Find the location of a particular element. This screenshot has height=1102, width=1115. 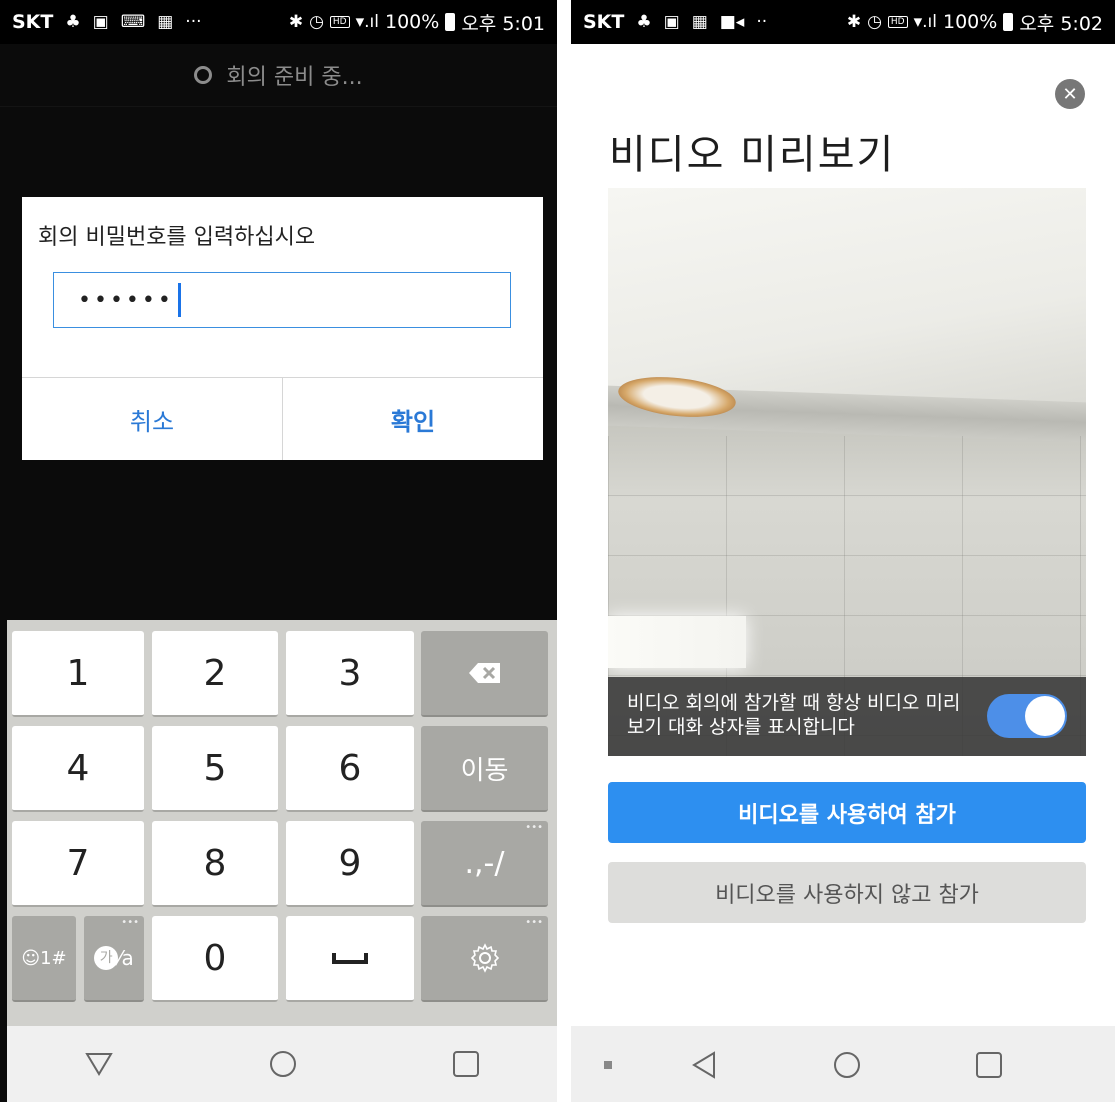

settings-key: ••• is located at coordinates (484, 959).